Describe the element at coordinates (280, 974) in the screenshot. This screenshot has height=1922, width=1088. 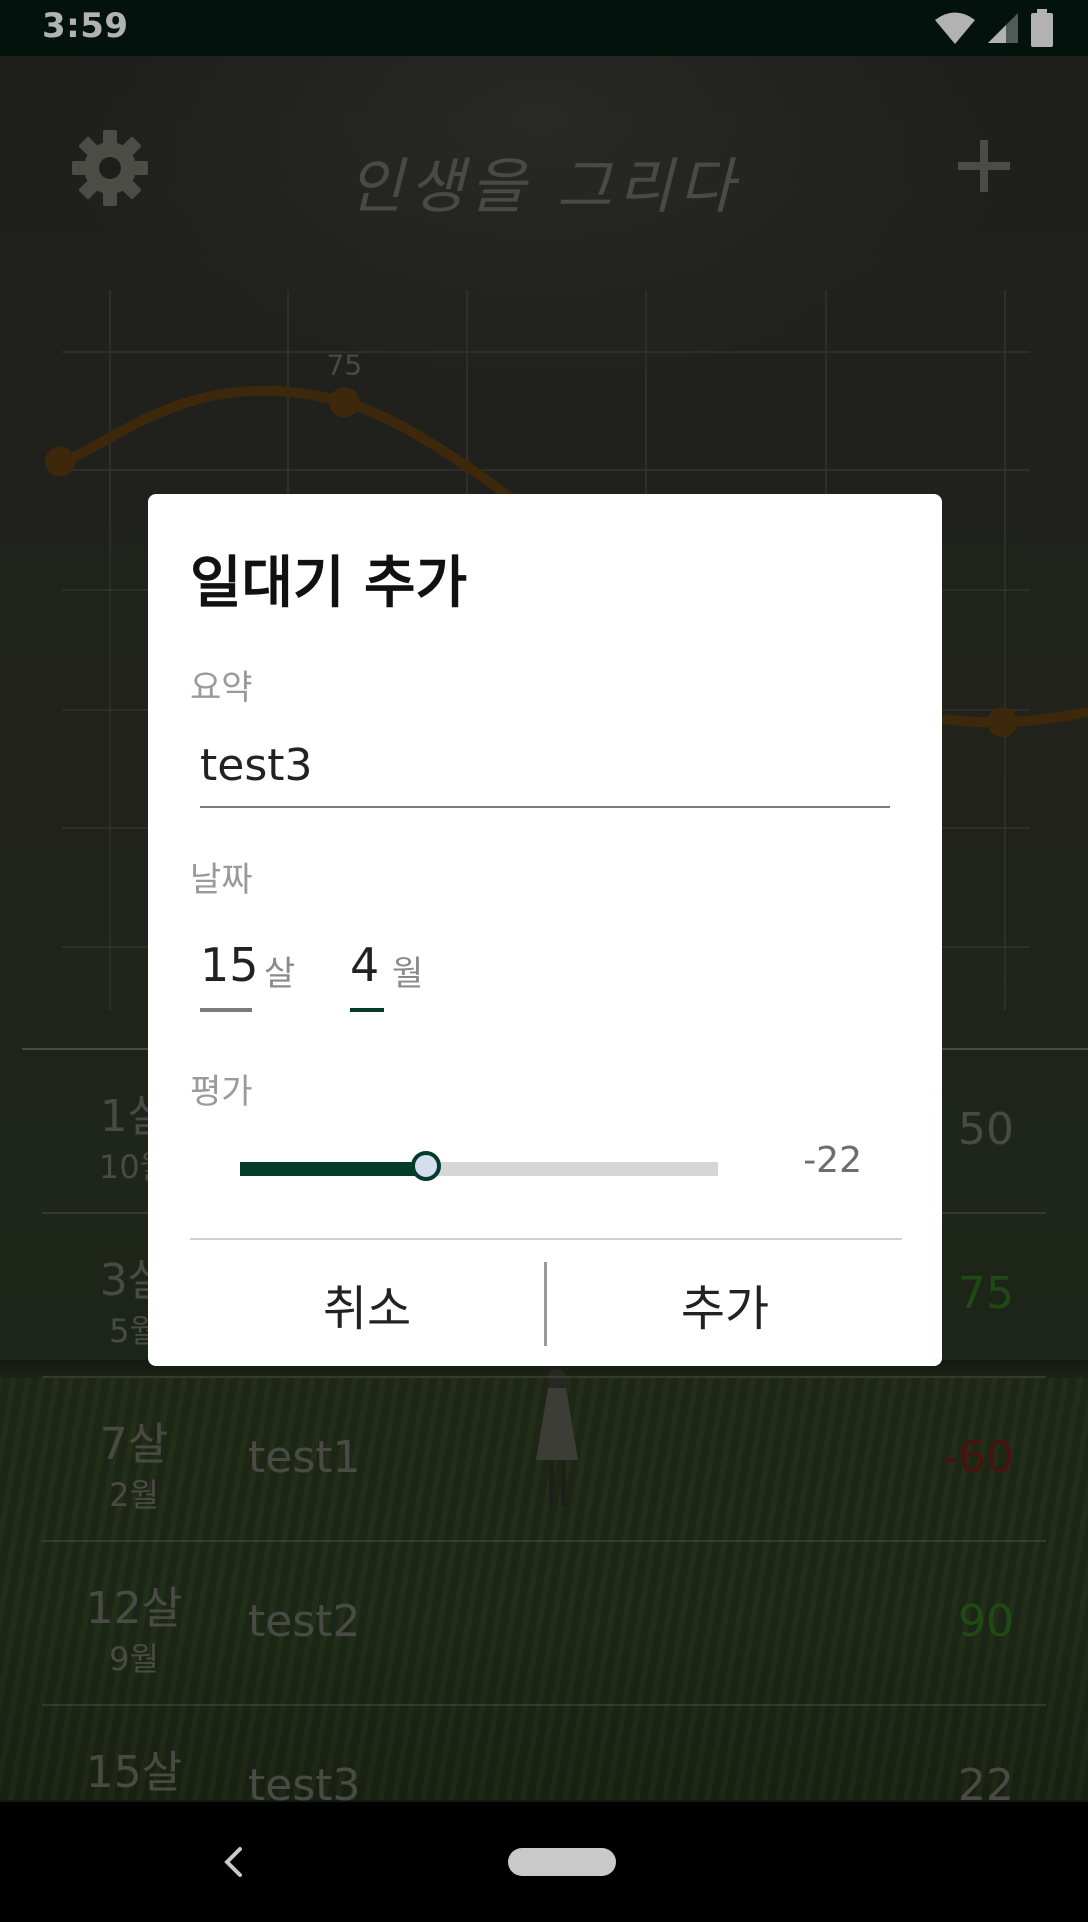
I see `age-unit: 살` at that location.